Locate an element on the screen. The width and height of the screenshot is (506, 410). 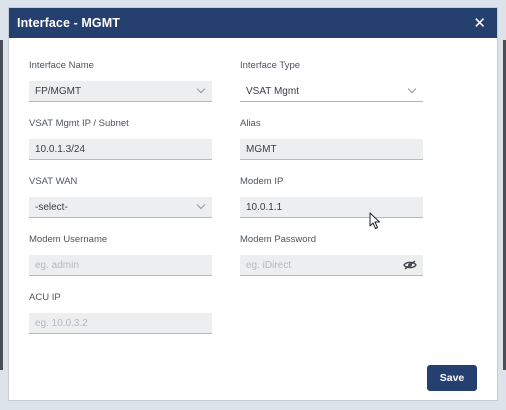
alias-value: MGMT is located at coordinates (261, 149).